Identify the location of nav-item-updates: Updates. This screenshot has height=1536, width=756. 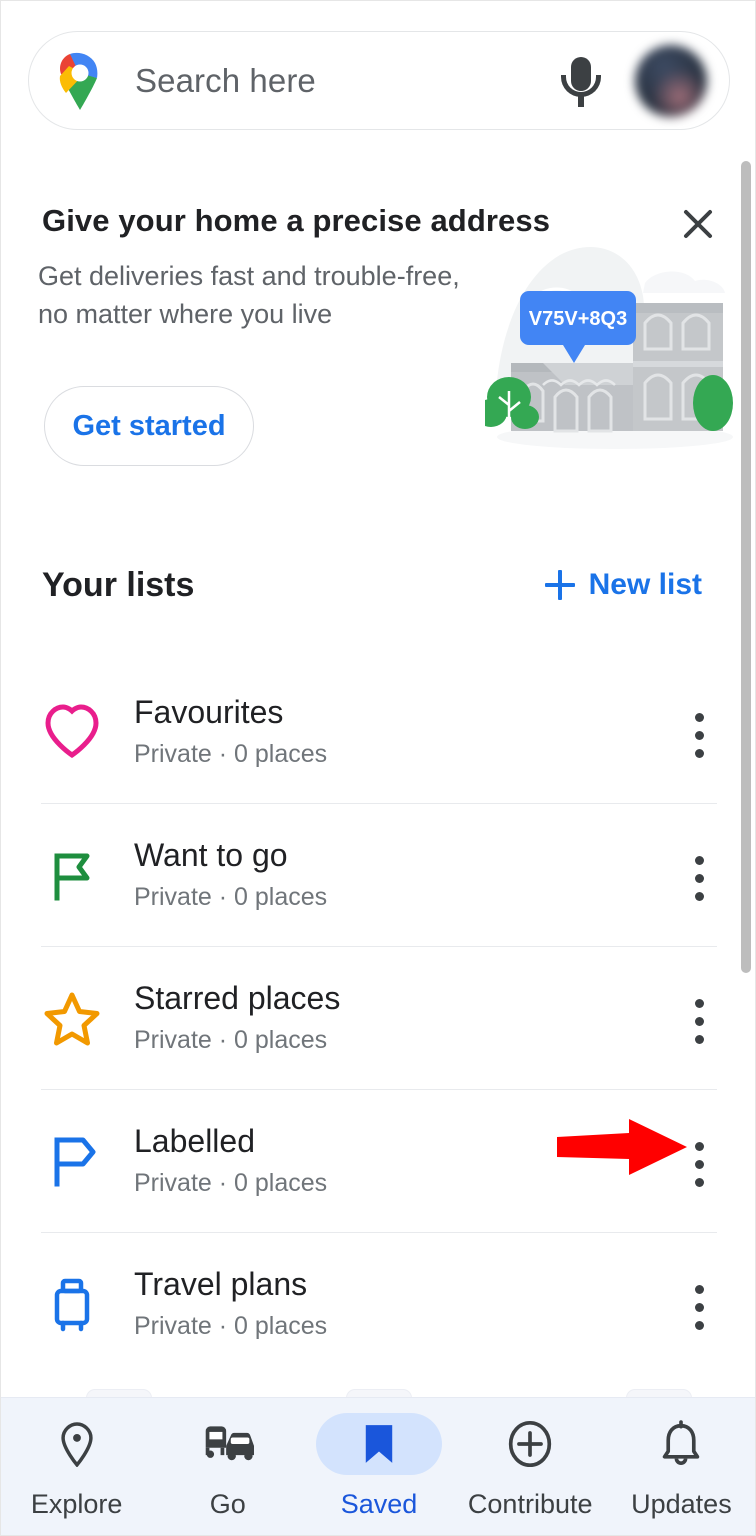
(680, 1466).